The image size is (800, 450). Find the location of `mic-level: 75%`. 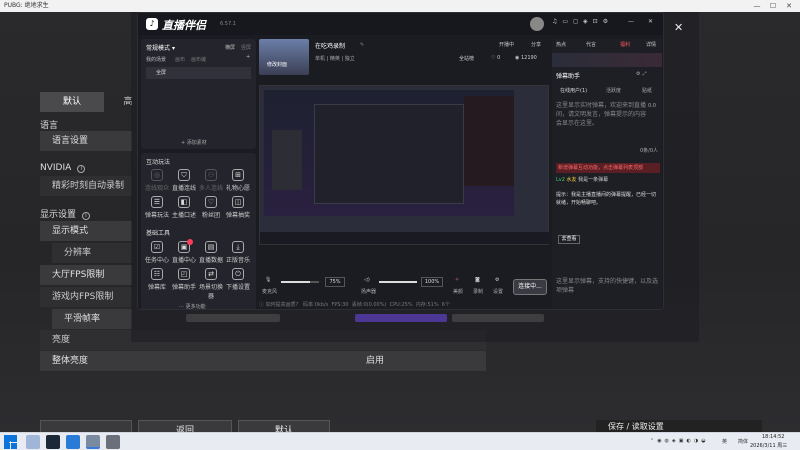

mic-level: 75% is located at coordinates (335, 282).